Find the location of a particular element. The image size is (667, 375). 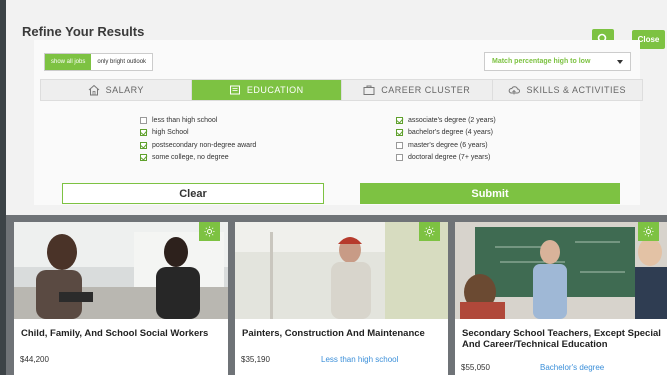

tab-skills-activities: Skills & Activities is located at coordinates (568, 90).